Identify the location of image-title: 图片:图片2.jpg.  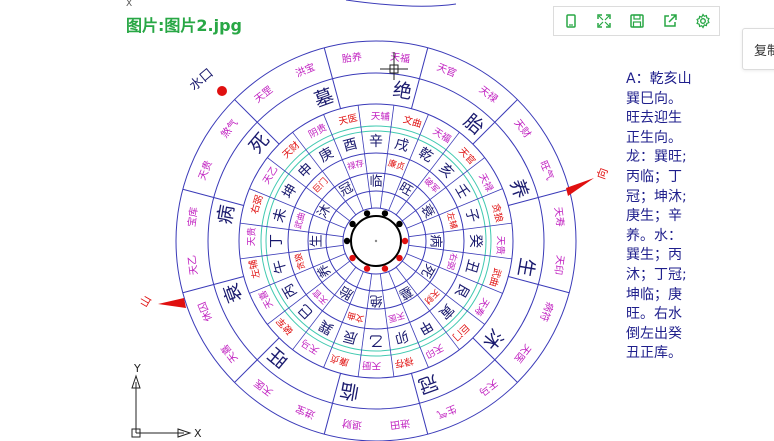
(184, 25).